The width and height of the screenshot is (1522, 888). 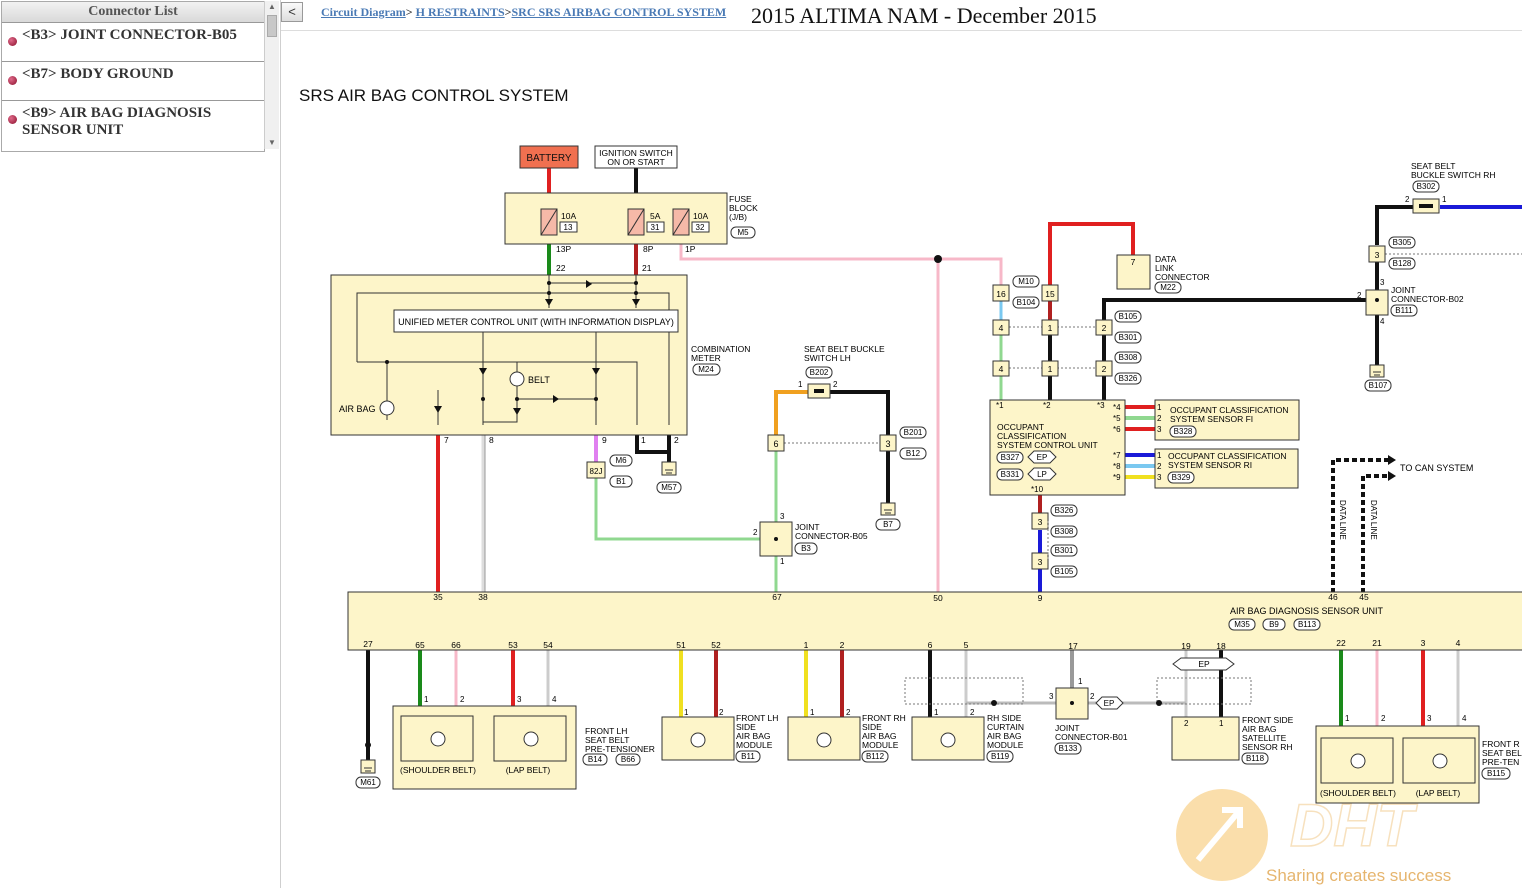 I want to click on connector-b66: B66, so click(x=628, y=759).